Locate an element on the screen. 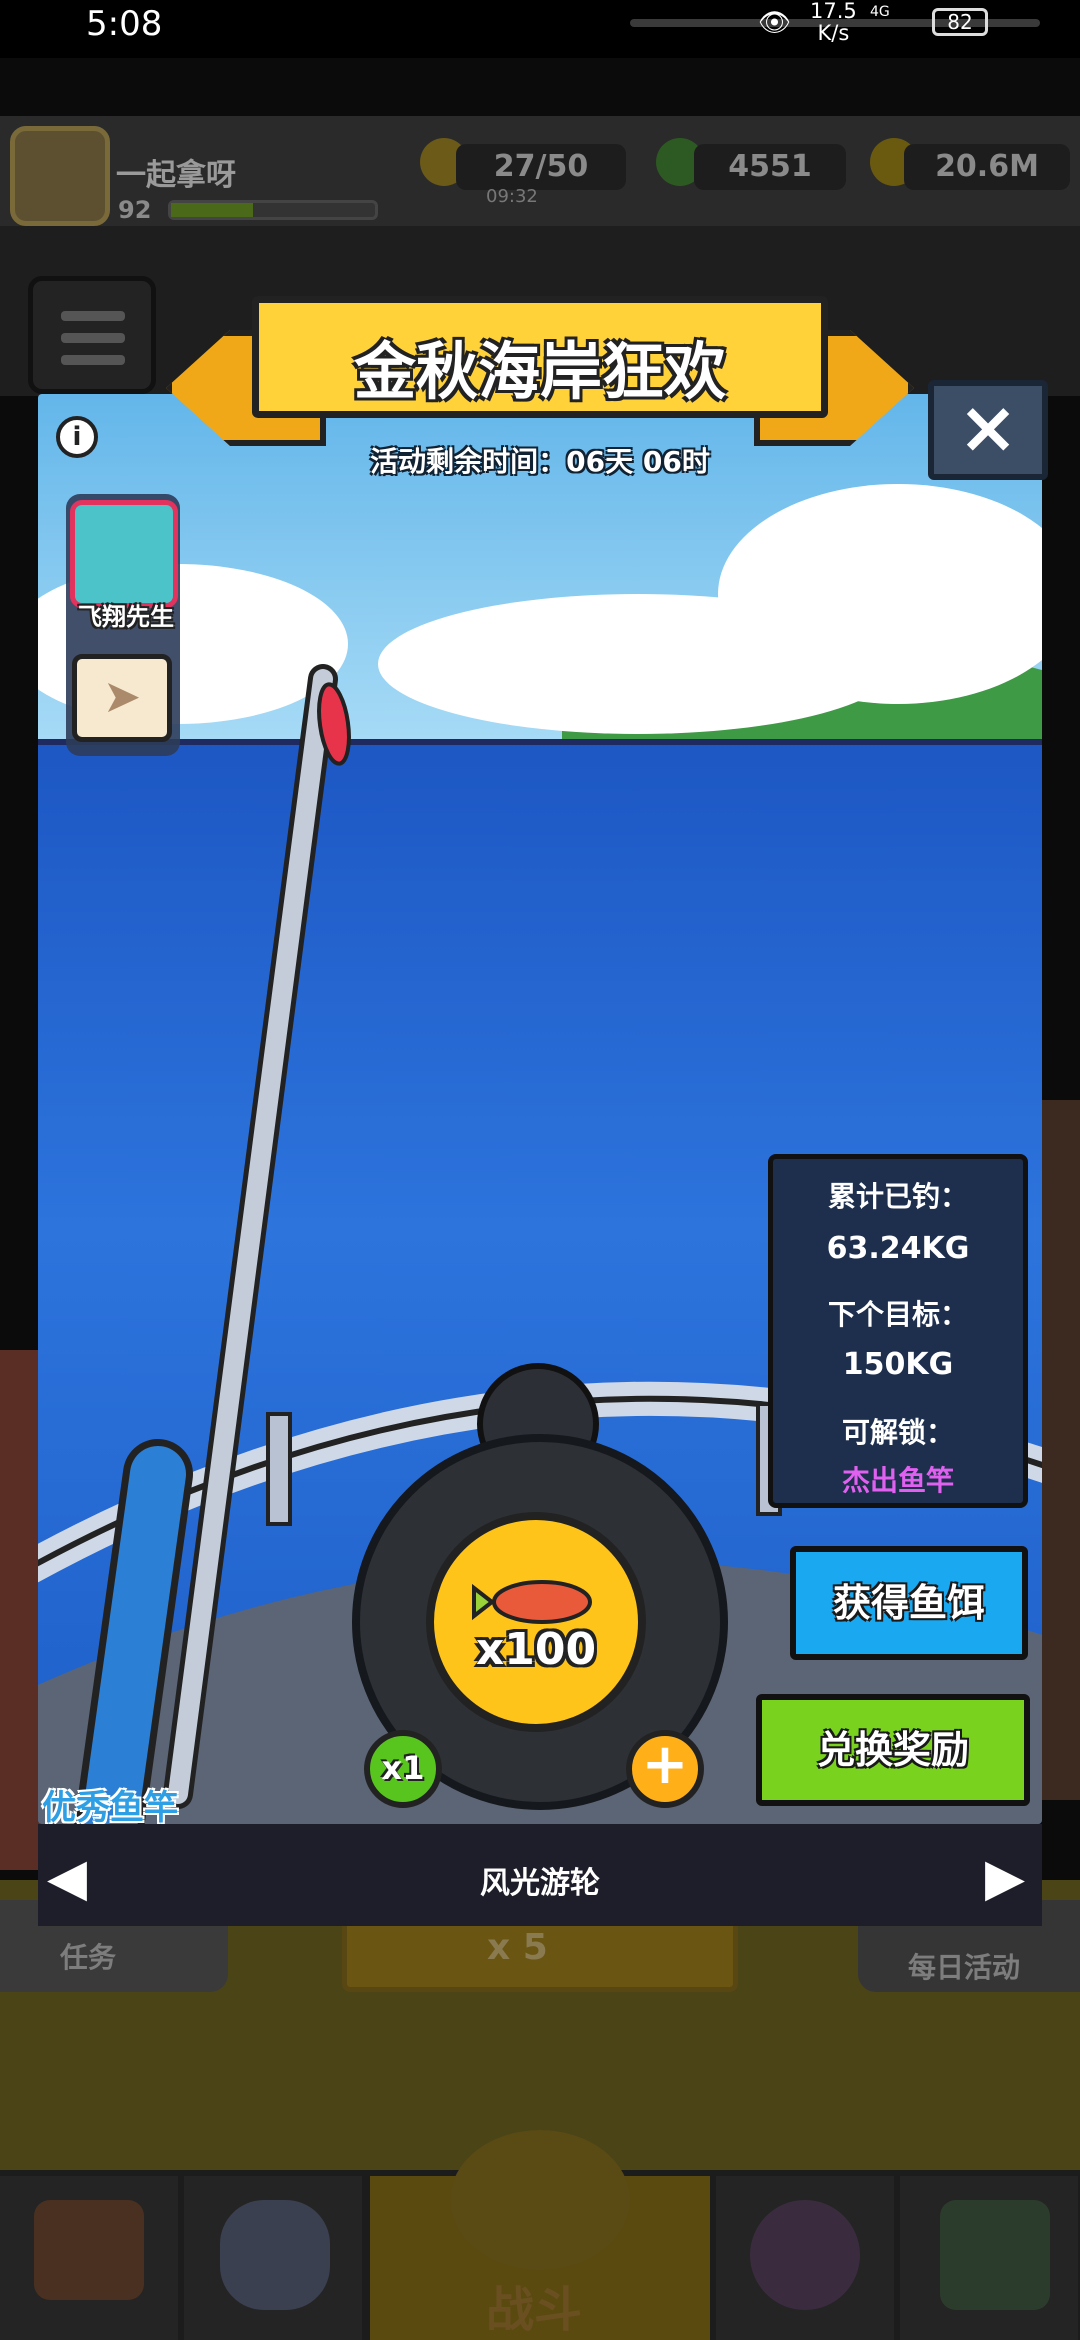 The image size is (1080, 2340). prev-ship-button: ◀ is located at coordinates (67, 1878).